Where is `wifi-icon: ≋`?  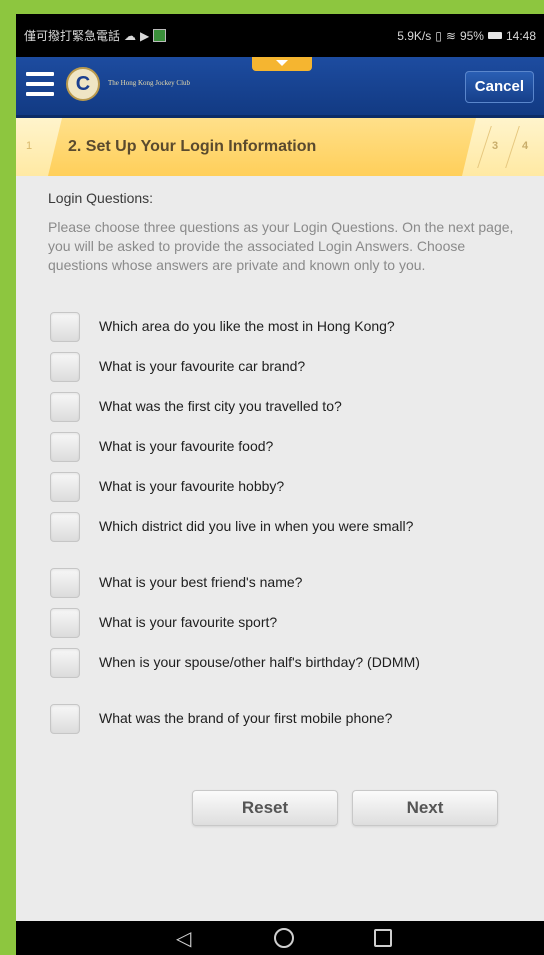 wifi-icon: ≋ is located at coordinates (450, 35).